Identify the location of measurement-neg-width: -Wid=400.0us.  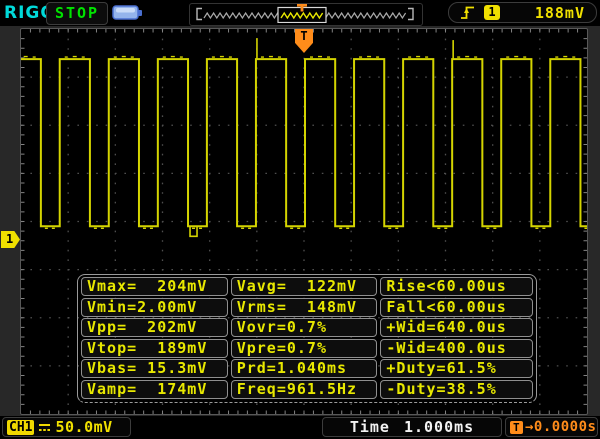
(456, 348).